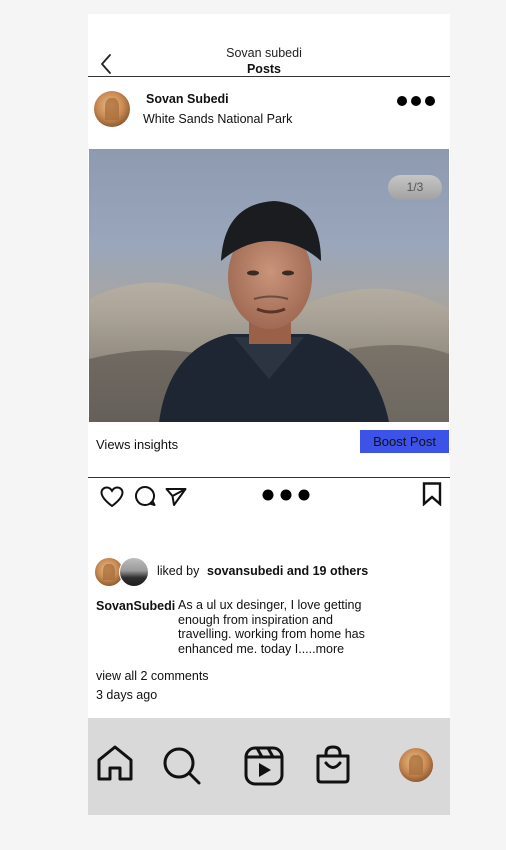  Describe the element at coordinates (217, 119) in the screenshot. I see `post-location: White Sands National Park` at that location.